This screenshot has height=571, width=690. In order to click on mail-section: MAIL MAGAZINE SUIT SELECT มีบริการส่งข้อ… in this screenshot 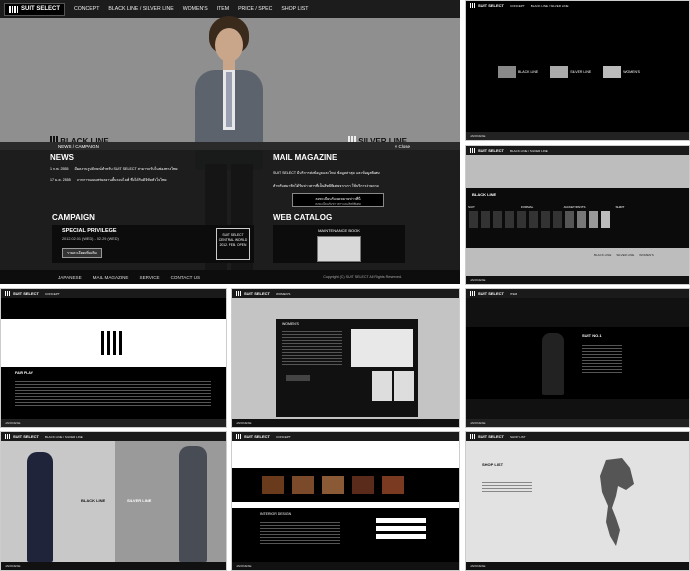, I will do `click(338, 180)`.